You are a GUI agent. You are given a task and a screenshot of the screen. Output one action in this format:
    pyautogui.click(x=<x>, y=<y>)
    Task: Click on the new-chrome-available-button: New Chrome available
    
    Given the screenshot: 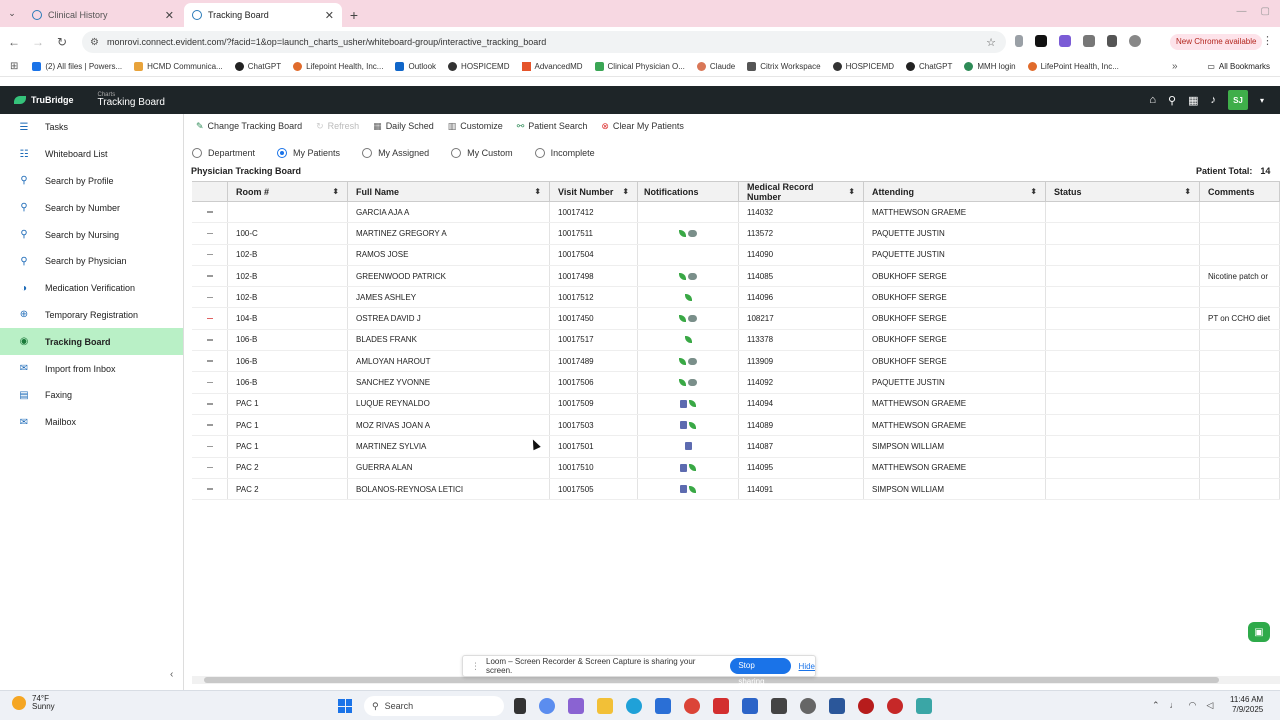 What is the action you would take?
    pyautogui.click(x=1216, y=42)
    